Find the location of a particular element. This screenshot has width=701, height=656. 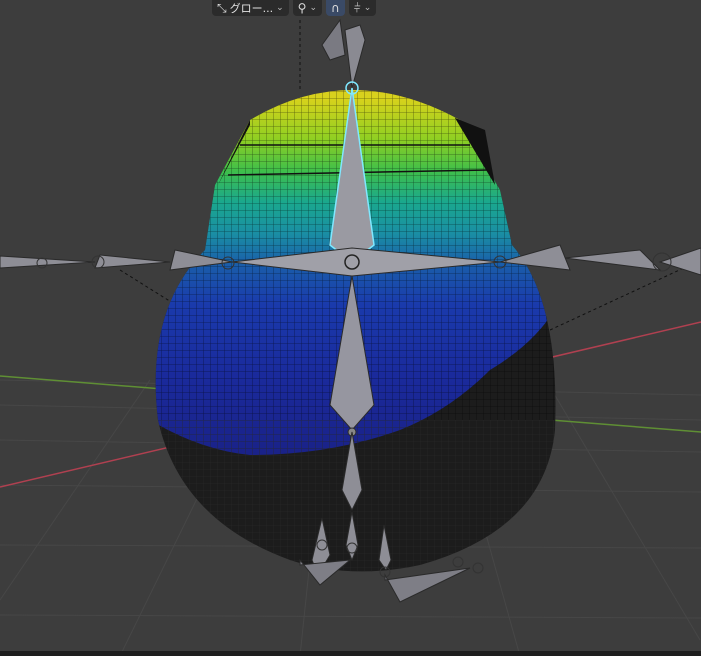

transform-orientation-icon: ⤡ is located at coordinates (222, 8).